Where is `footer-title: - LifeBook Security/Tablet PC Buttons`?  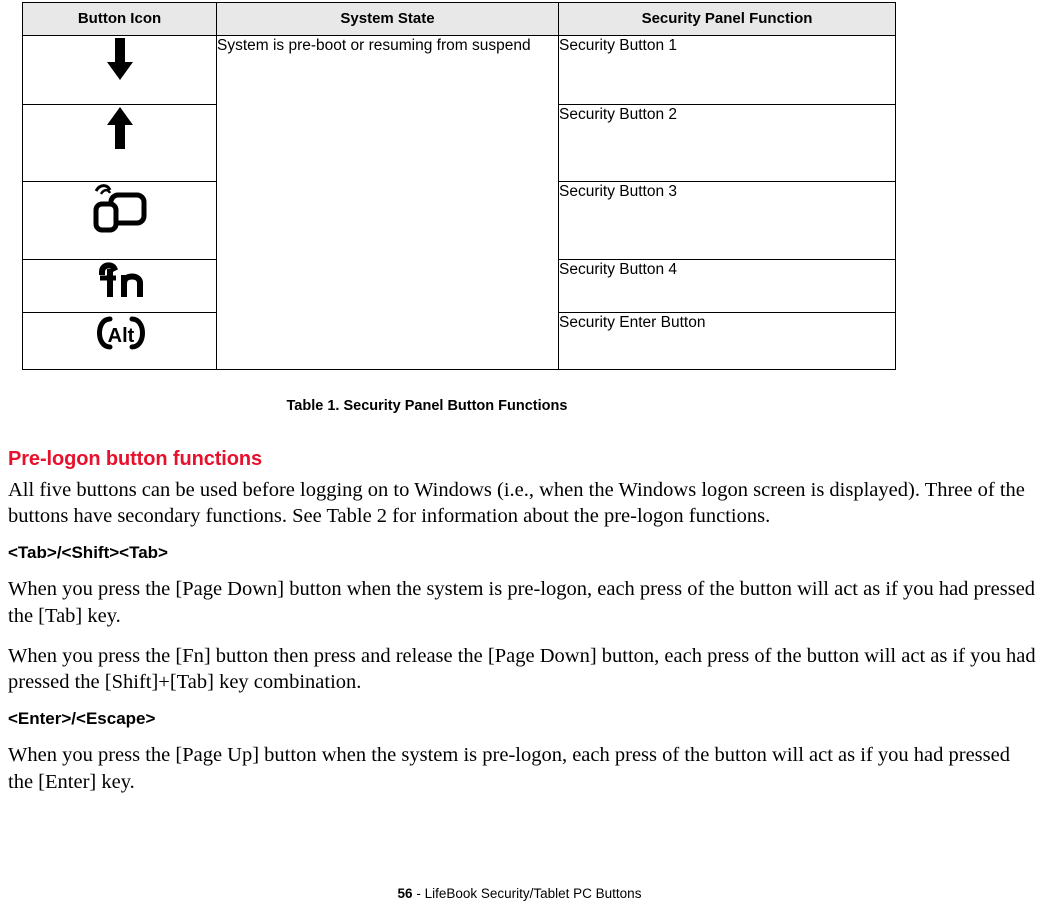 footer-title: - LifeBook Security/Tablet PC Buttons is located at coordinates (527, 893).